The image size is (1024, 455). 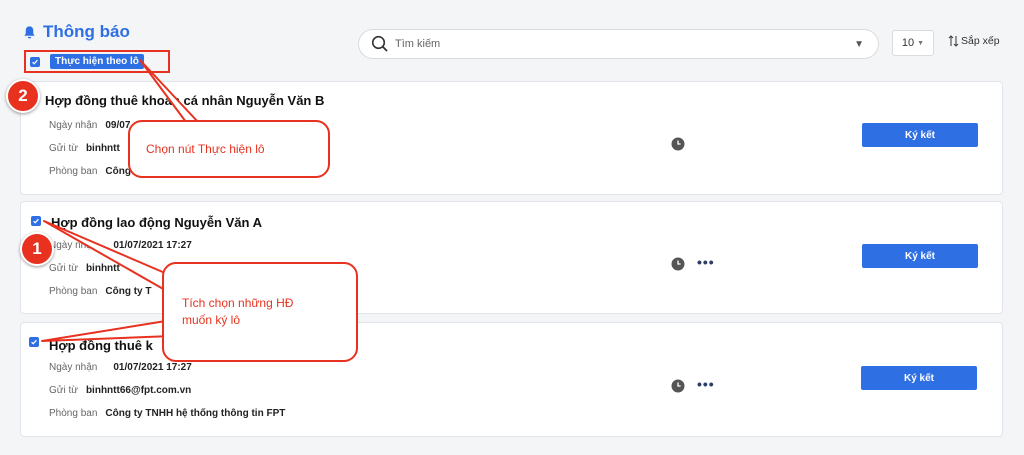 I want to click on department: Phòng ban Công ty T, so click(x=100, y=291).